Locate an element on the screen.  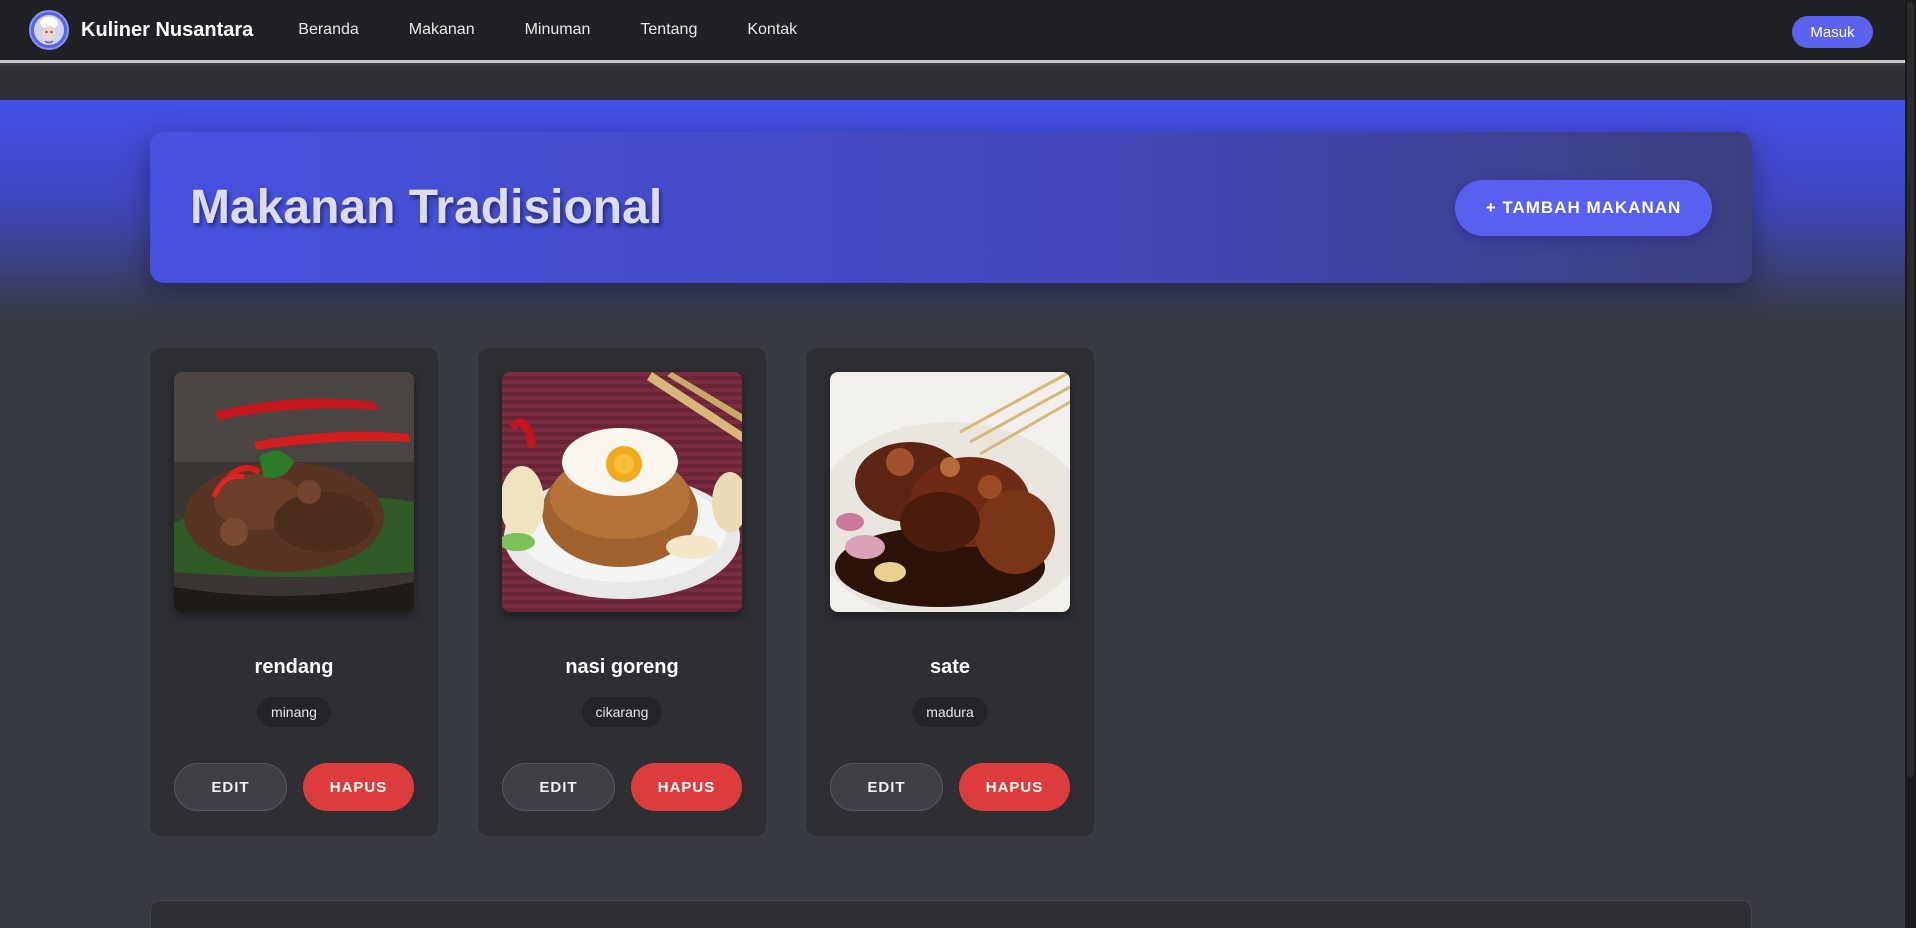
food-name: rendang is located at coordinates (294, 667).